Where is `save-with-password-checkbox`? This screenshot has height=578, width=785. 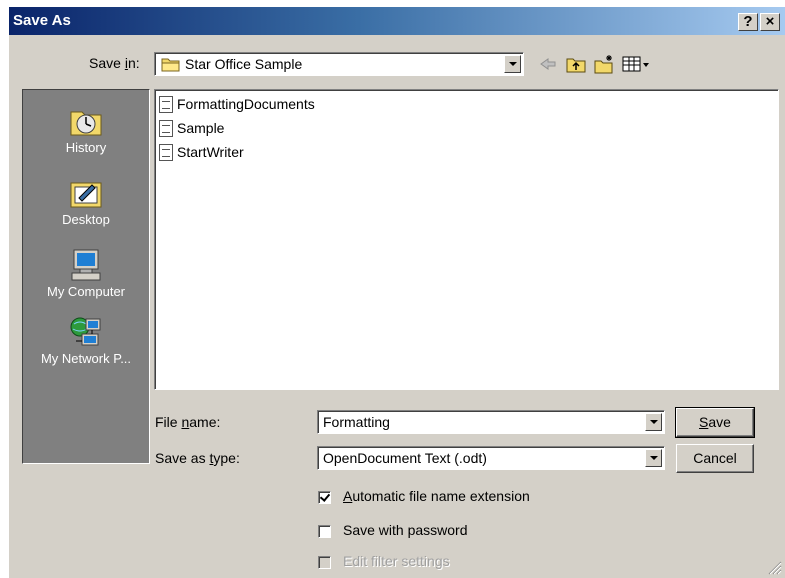 save-with-password-checkbox is located at coordinates (324, 531).